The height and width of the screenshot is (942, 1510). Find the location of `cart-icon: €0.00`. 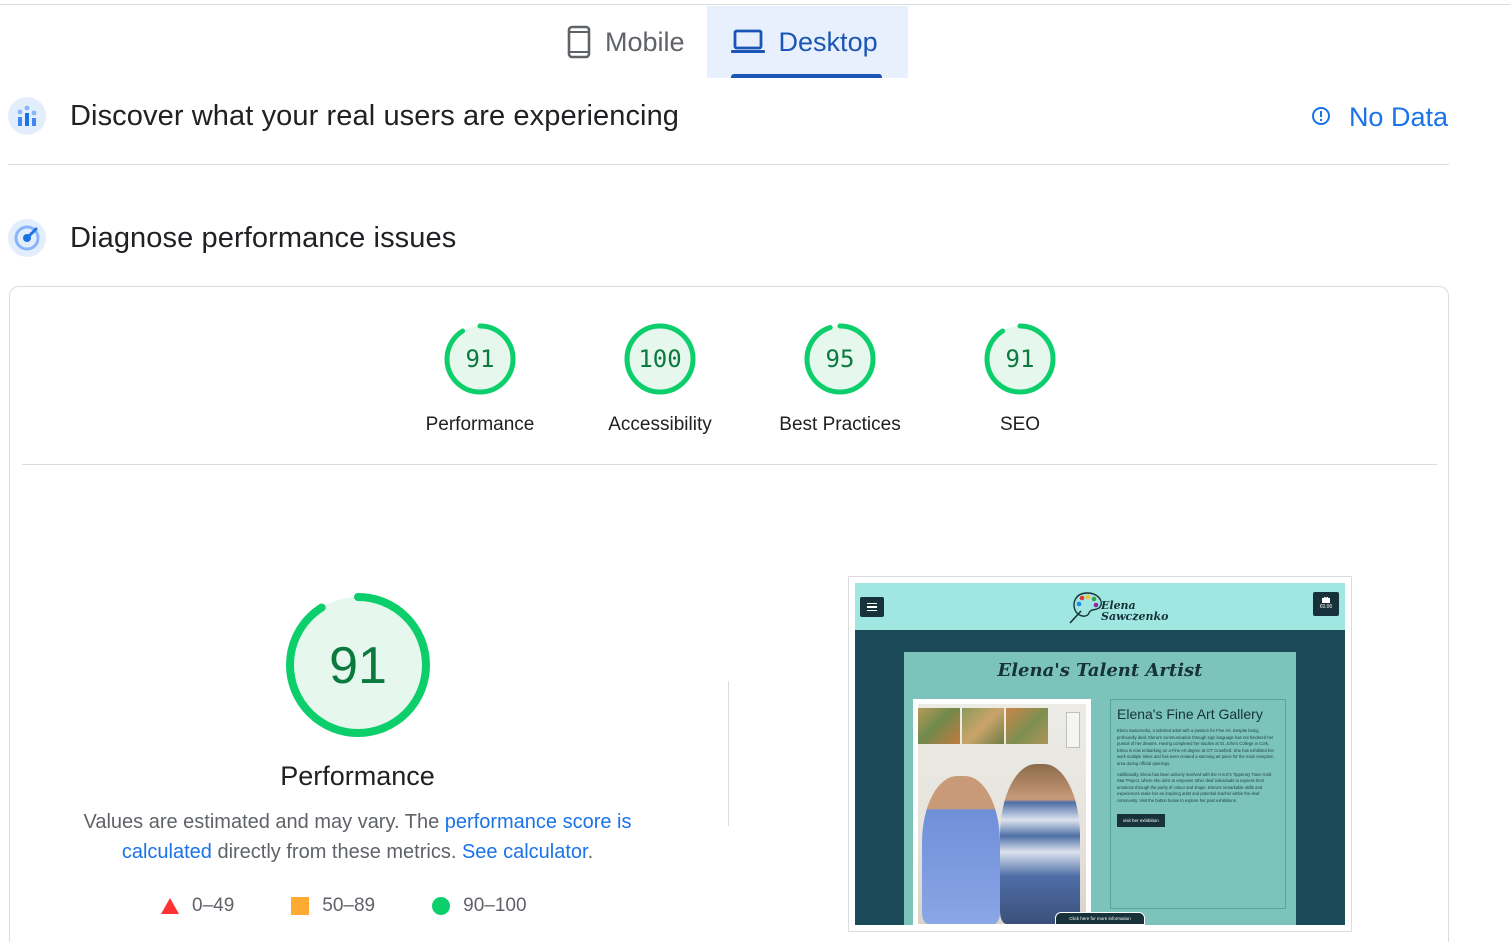

cart-icon: €0.00 is located at coordinates (1326, 604).